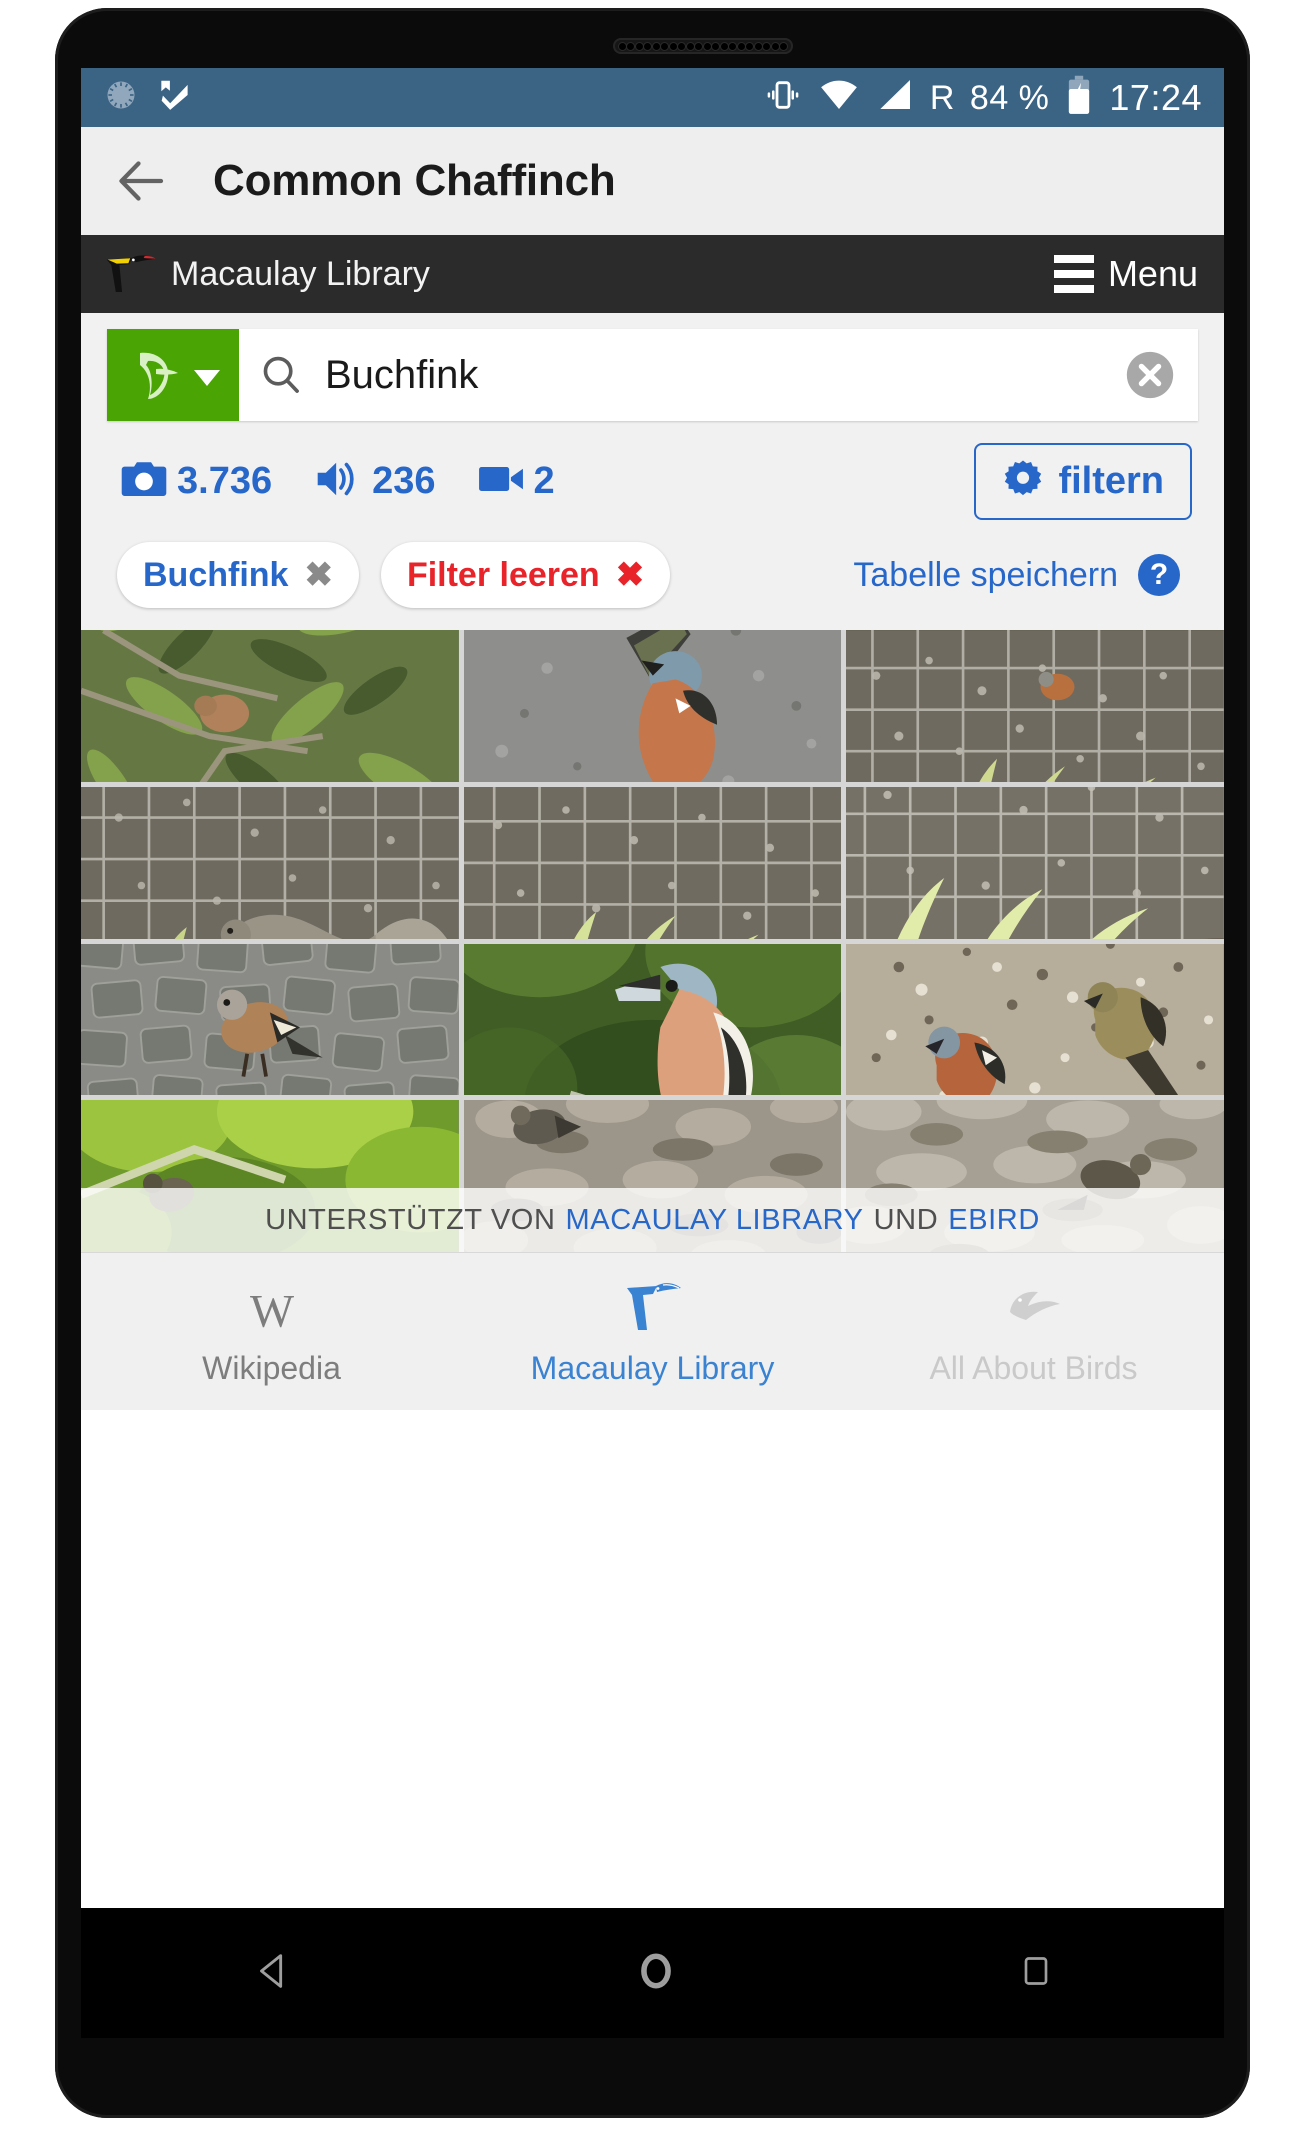 Image resolution: width=1305 pixels, height=2130 pixels. What do you see at coordinates (783, 97) in the screenshot?
I see `vibrate-icon` at bounding box center [783, 97].